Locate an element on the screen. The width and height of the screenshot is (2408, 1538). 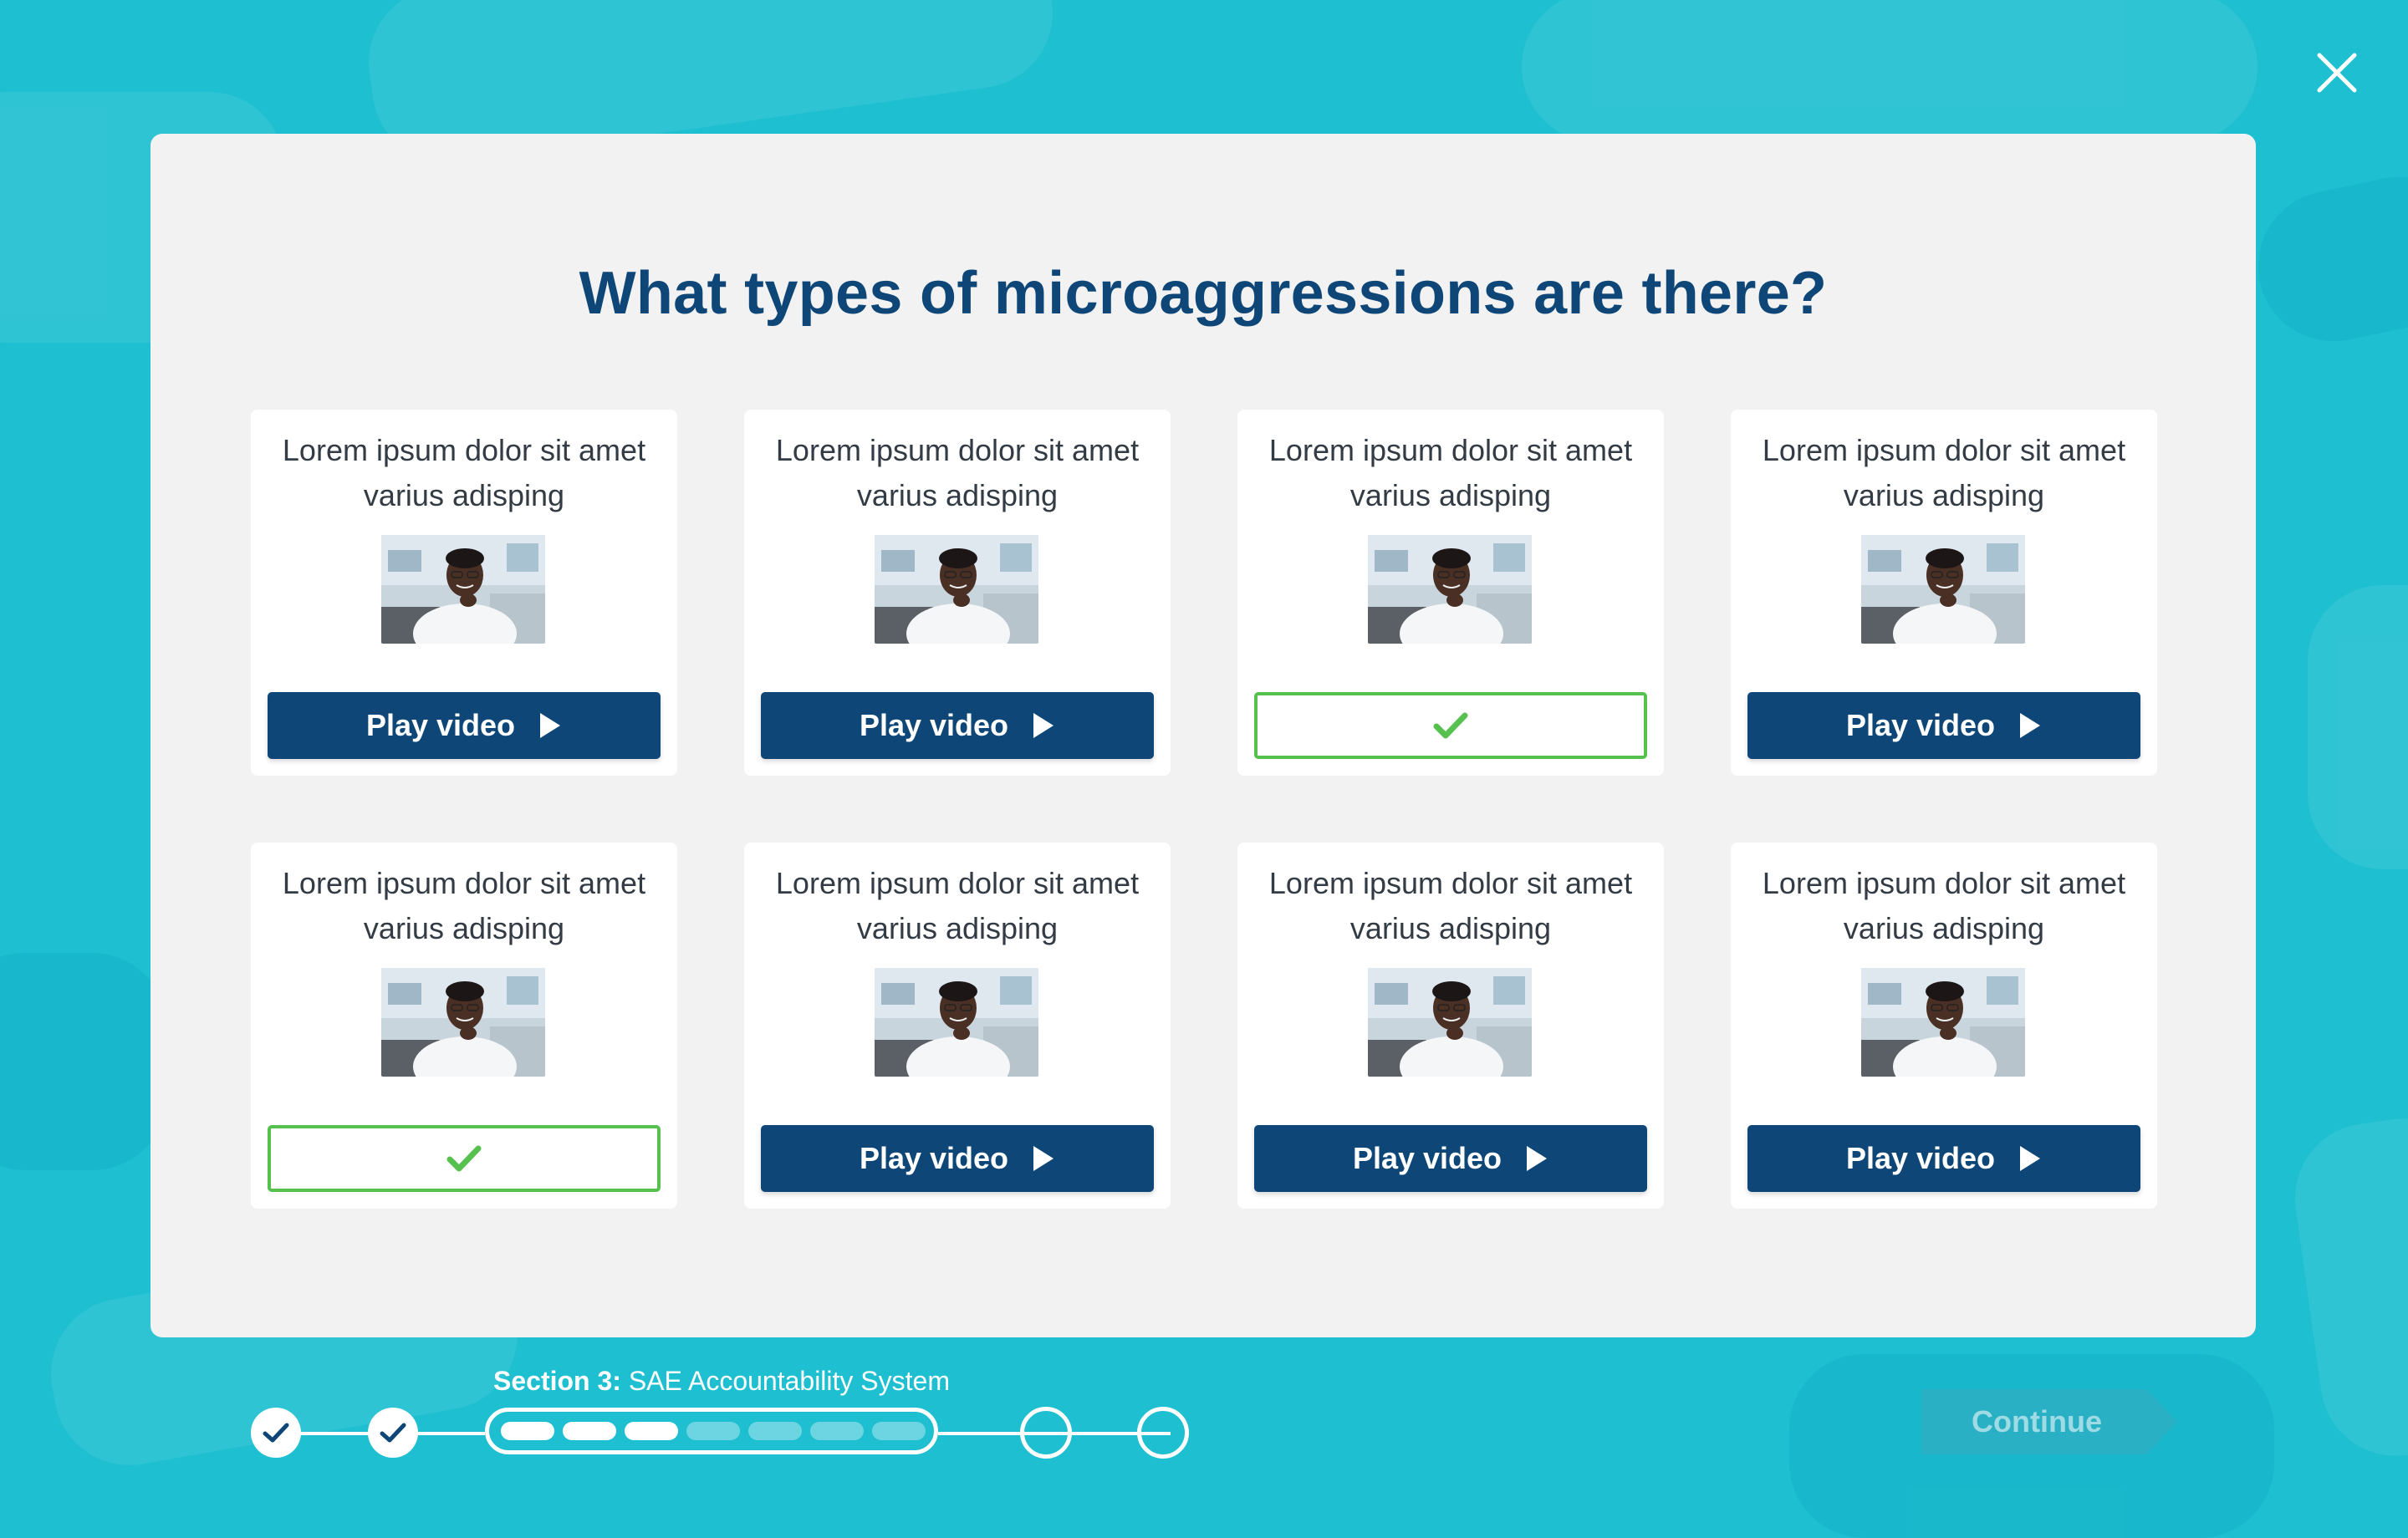
current-section-label: Section 3: SAE Accountability System is located at coordinates (721, 1381).